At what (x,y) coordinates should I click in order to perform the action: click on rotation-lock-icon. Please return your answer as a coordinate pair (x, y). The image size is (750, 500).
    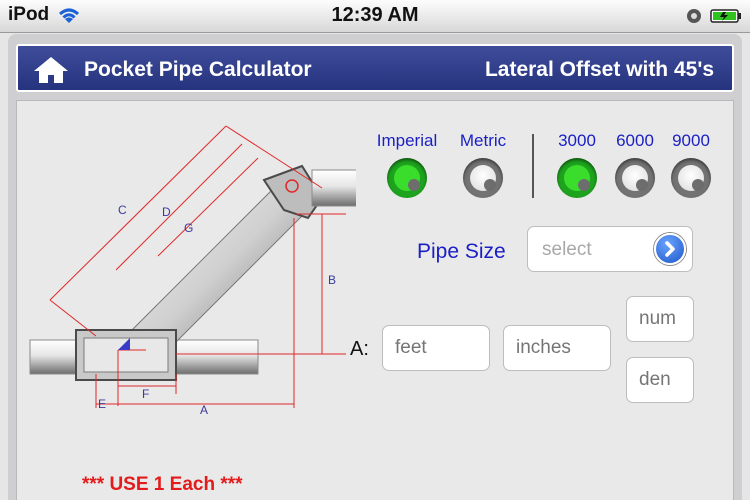
    Looking at the image, I should click on (694, 16).